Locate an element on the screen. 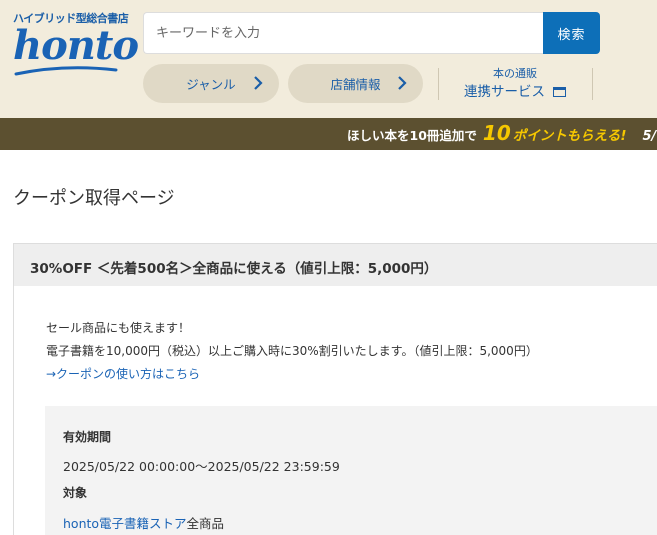 The image size is (657, 535). genre-nav-button: ジャンル is located at coordinates (211, 83).